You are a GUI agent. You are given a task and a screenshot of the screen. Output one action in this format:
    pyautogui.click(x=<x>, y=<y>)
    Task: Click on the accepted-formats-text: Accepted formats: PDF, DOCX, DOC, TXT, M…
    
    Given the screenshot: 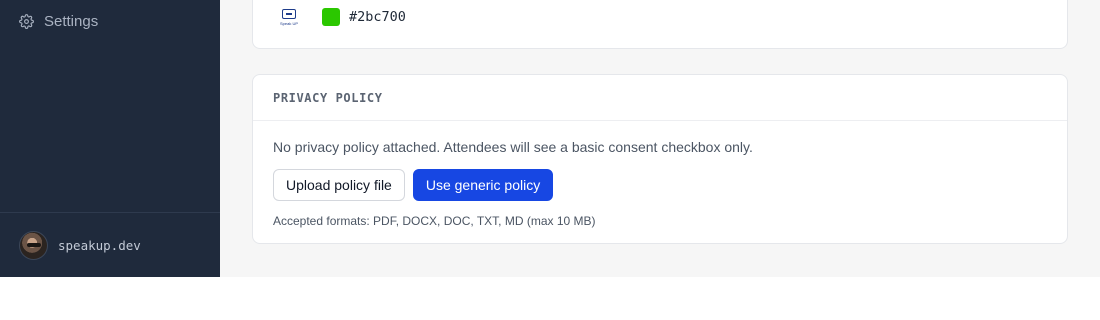 What is the action you would take?
    pyautogui.click(x=434, y=221)
    